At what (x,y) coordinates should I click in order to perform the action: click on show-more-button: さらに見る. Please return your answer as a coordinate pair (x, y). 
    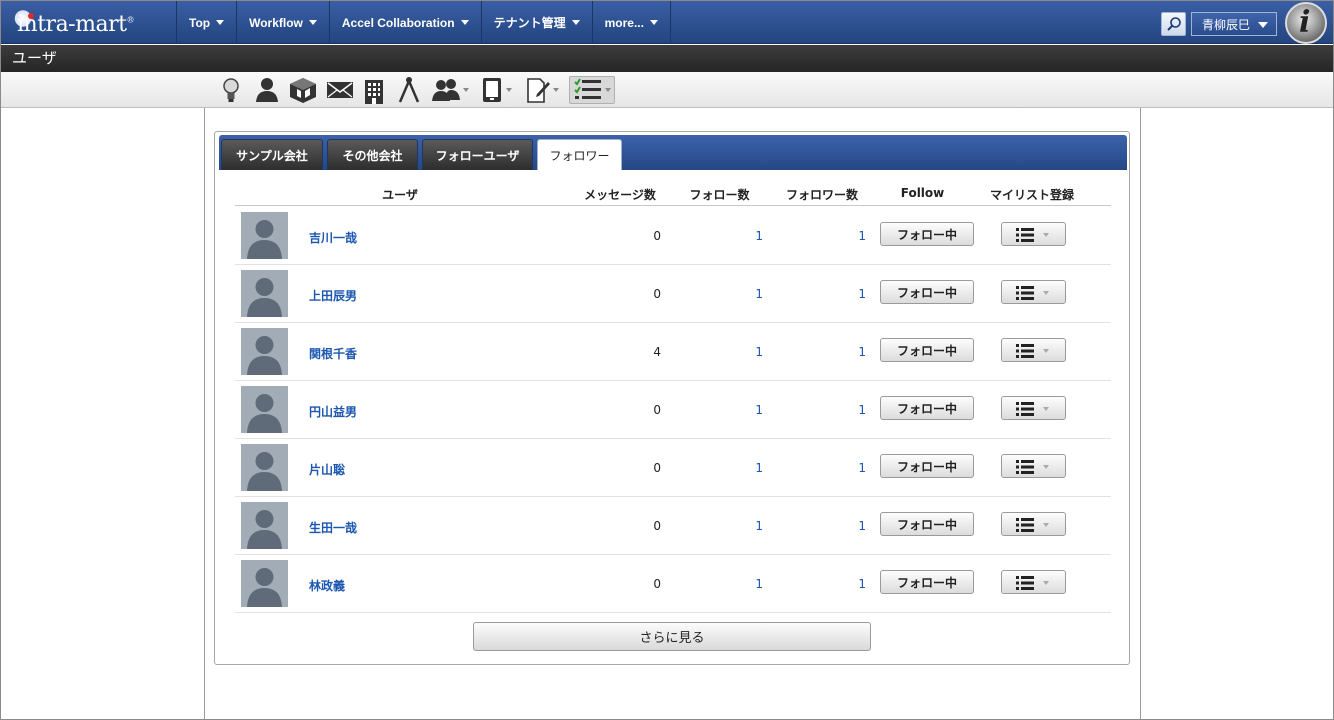
    Looking at the image, I should click on (672, 636).